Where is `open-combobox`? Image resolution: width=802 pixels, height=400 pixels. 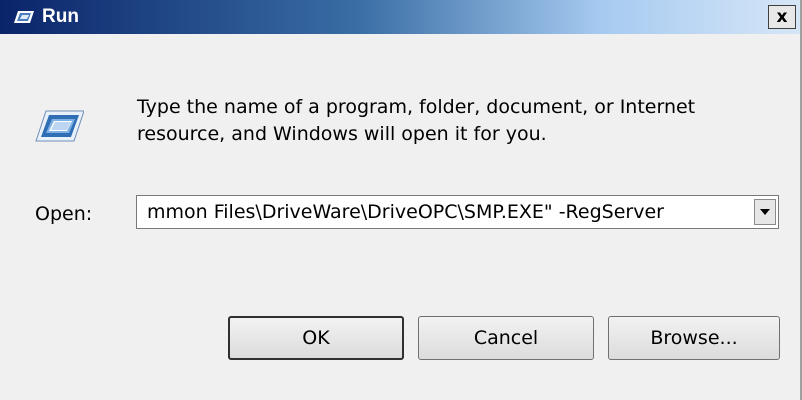
open-combobox is located at coordinates (457, 212).